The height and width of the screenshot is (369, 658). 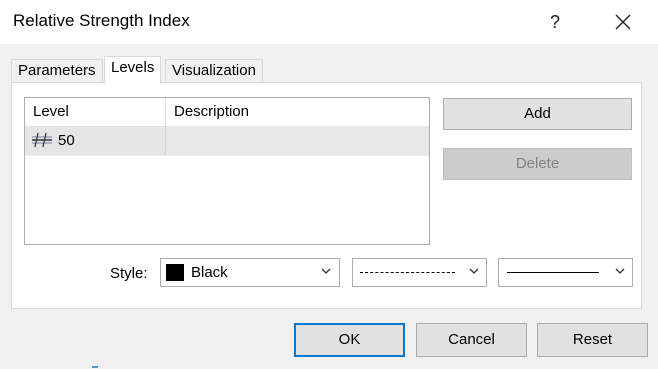 What do you see at coordinates (133, 70) in the screenshot?
I see `tab-levels: Levels` at bounding box center [133, 70].